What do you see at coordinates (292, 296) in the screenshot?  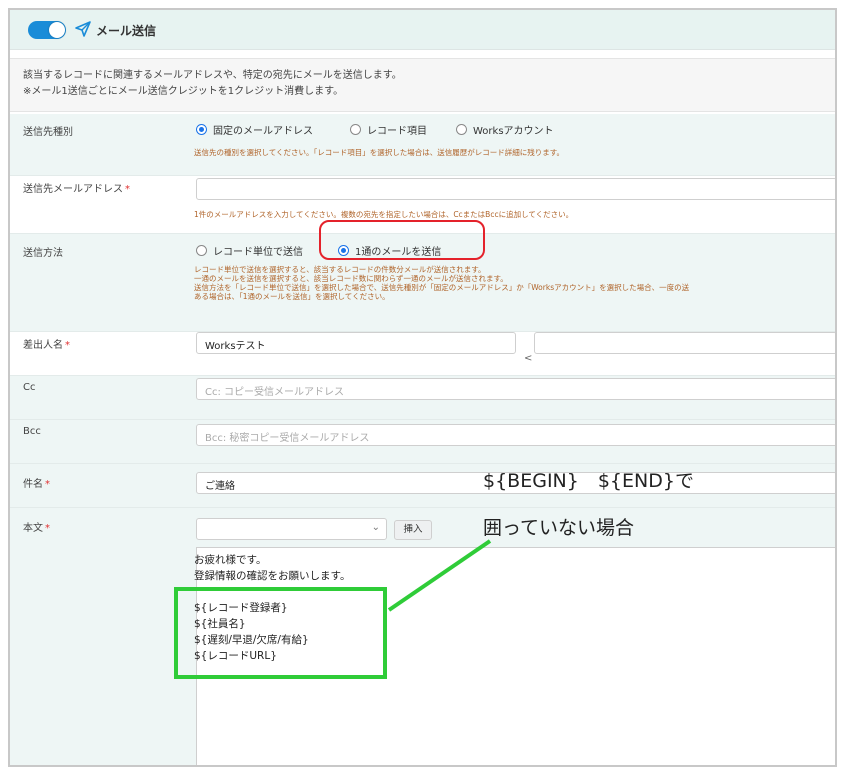 I see `send-method-help-4: ある場合は、「1通のメールを送信」を選択してください。` at bounding box center [292, 296].